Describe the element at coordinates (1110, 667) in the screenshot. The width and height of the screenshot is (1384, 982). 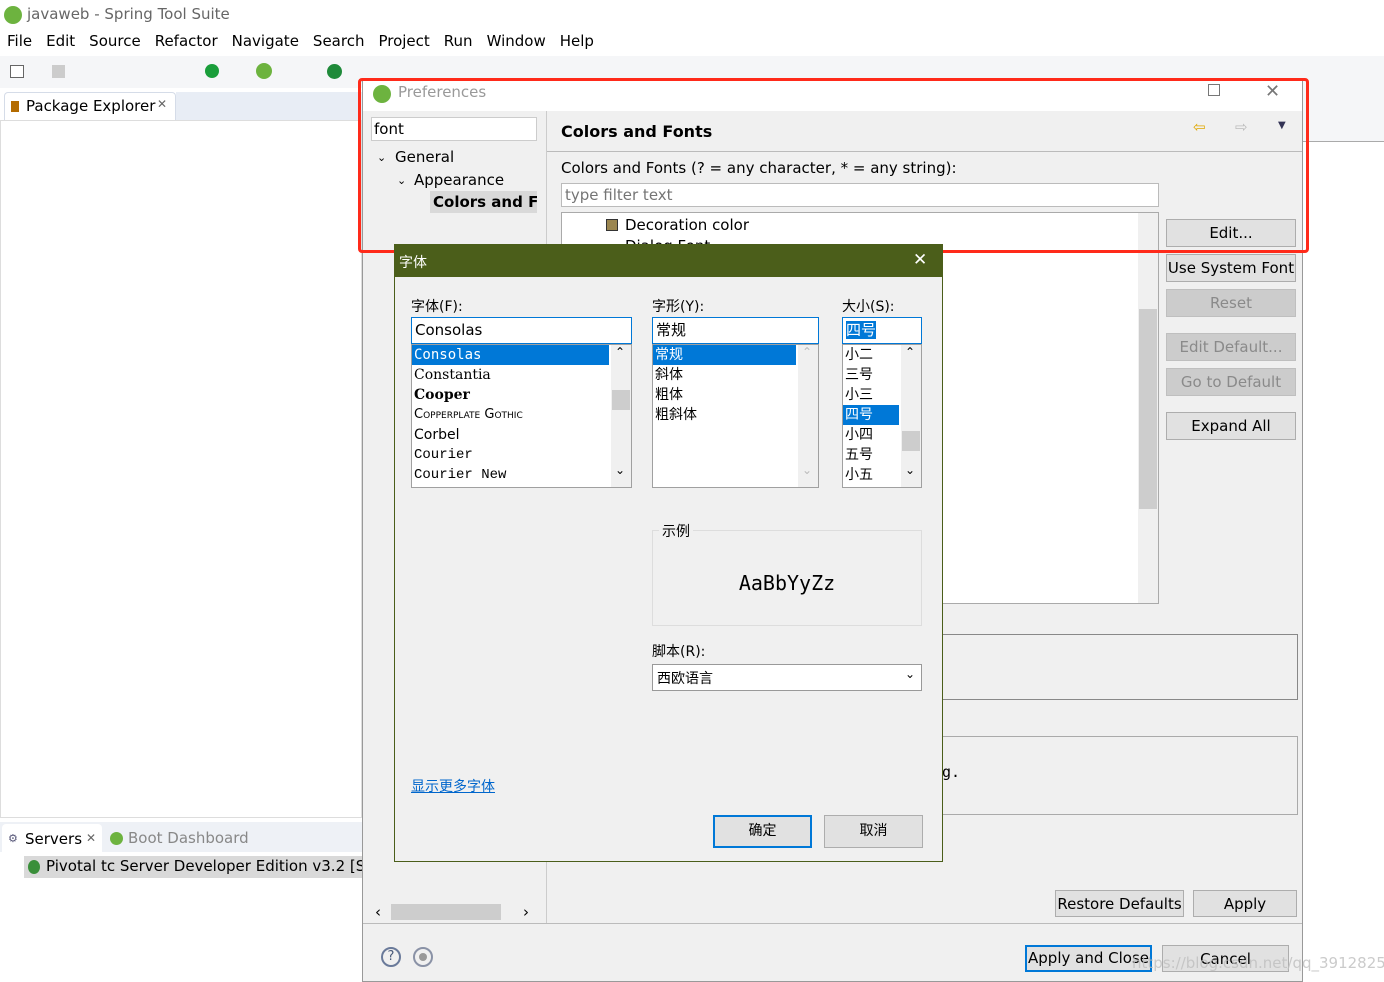
I see `description-box` at that location.